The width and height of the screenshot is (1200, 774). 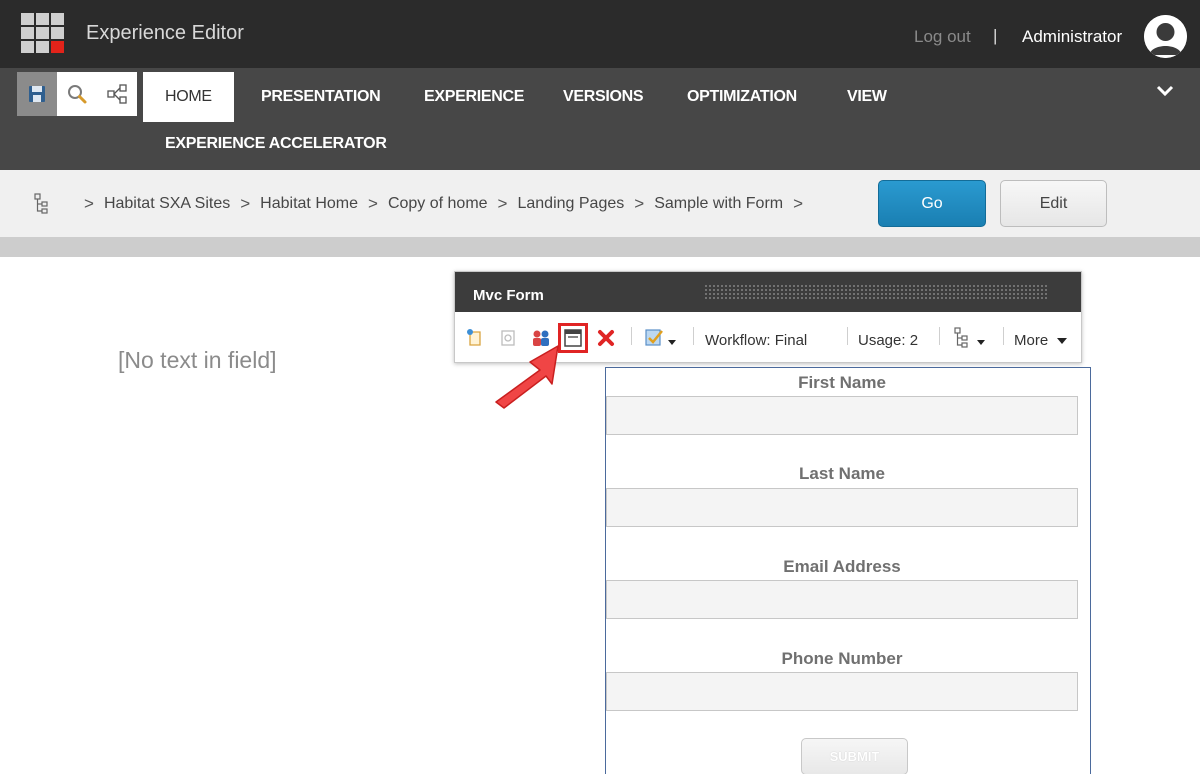 I want to click on search-icon, so click(x=77, y=94).